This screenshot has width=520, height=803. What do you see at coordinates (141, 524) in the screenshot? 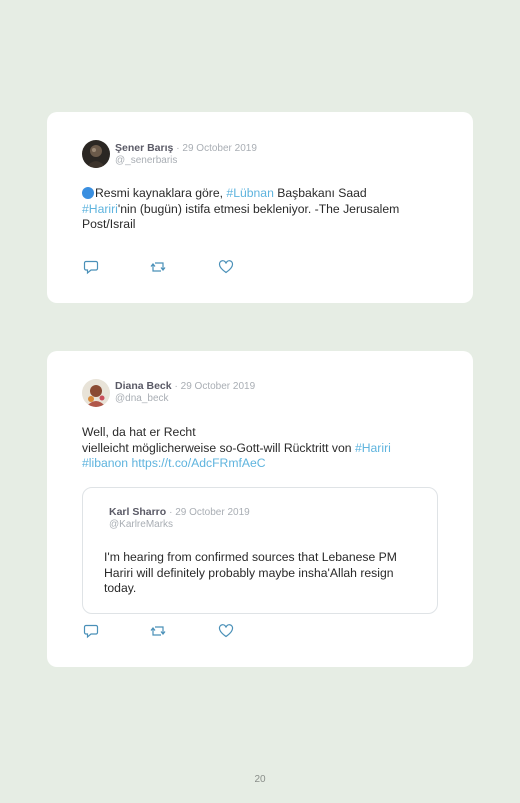
I see `quote-author-handle: @KarlreMarks` at bounding box center [141, 524].